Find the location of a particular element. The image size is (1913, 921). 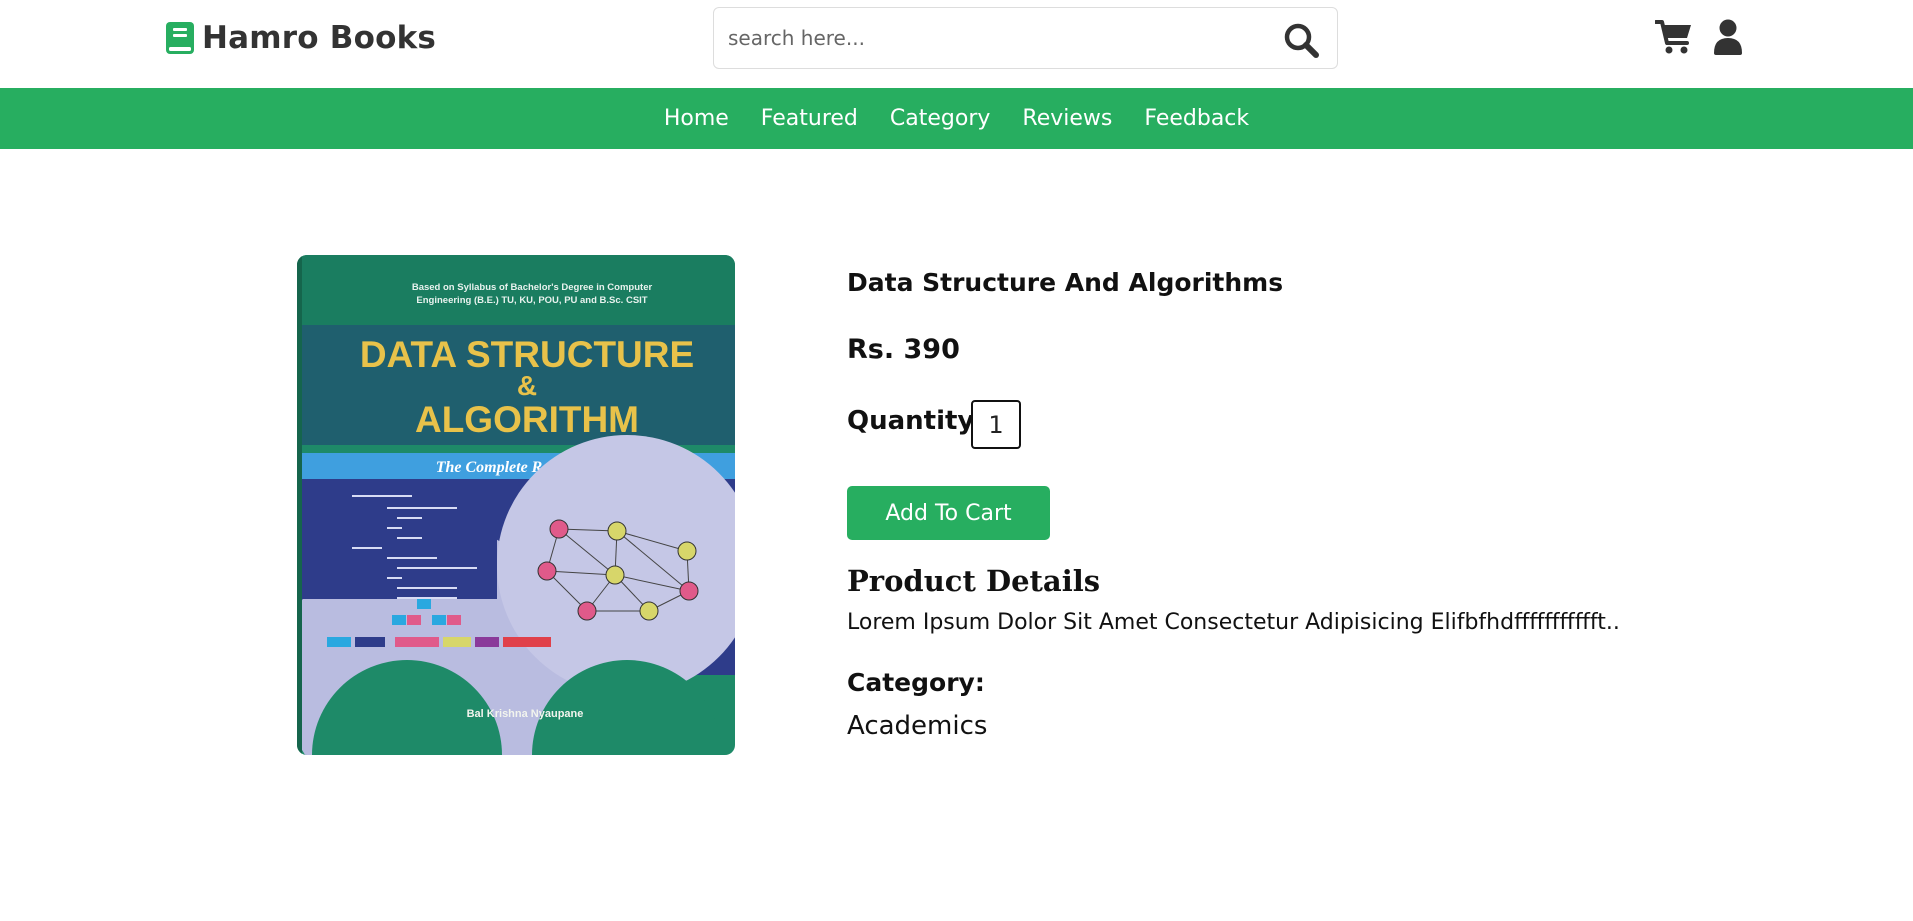

quantity-label: Quantity is located at coordinates (911, 421).